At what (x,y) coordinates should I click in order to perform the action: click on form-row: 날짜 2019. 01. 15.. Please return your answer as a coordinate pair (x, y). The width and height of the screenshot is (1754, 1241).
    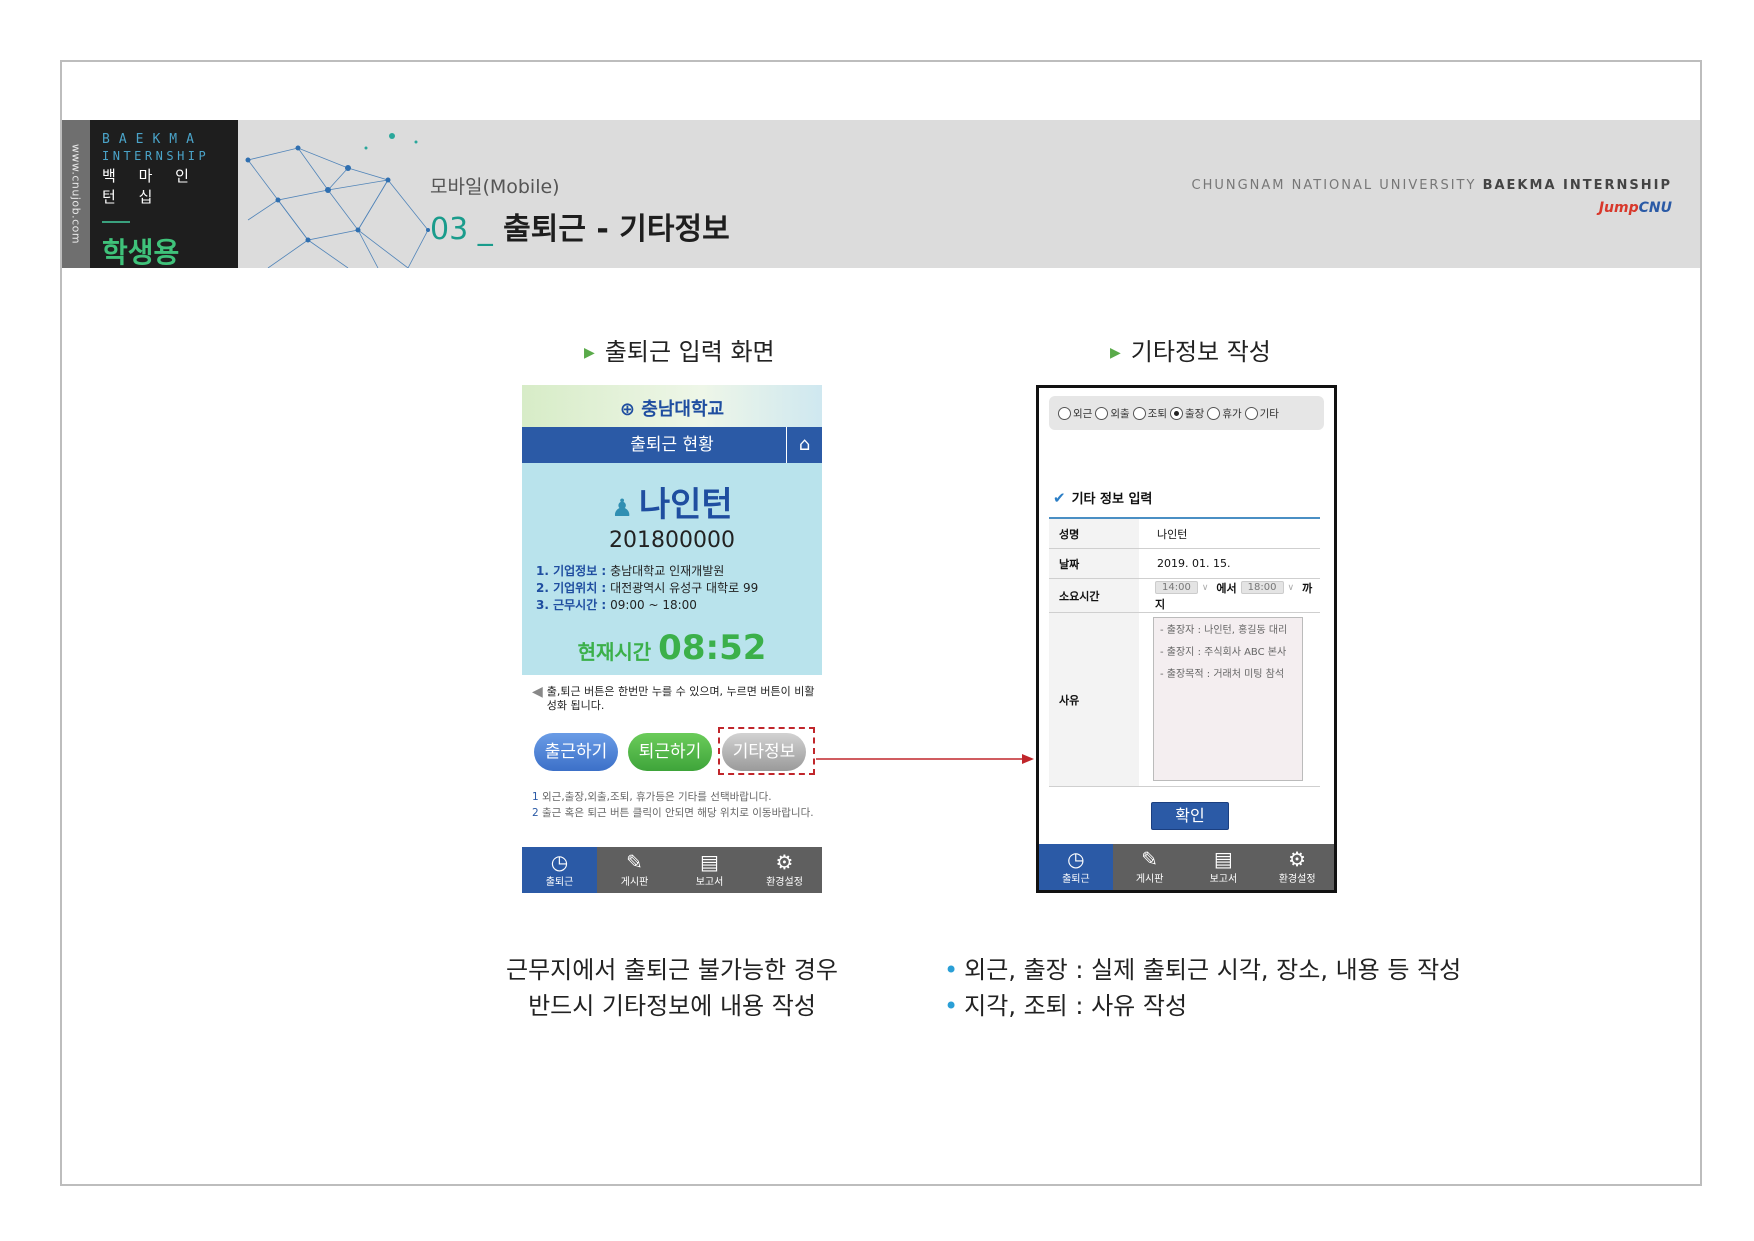
    Looking at the image, I should click on (1184, 564).